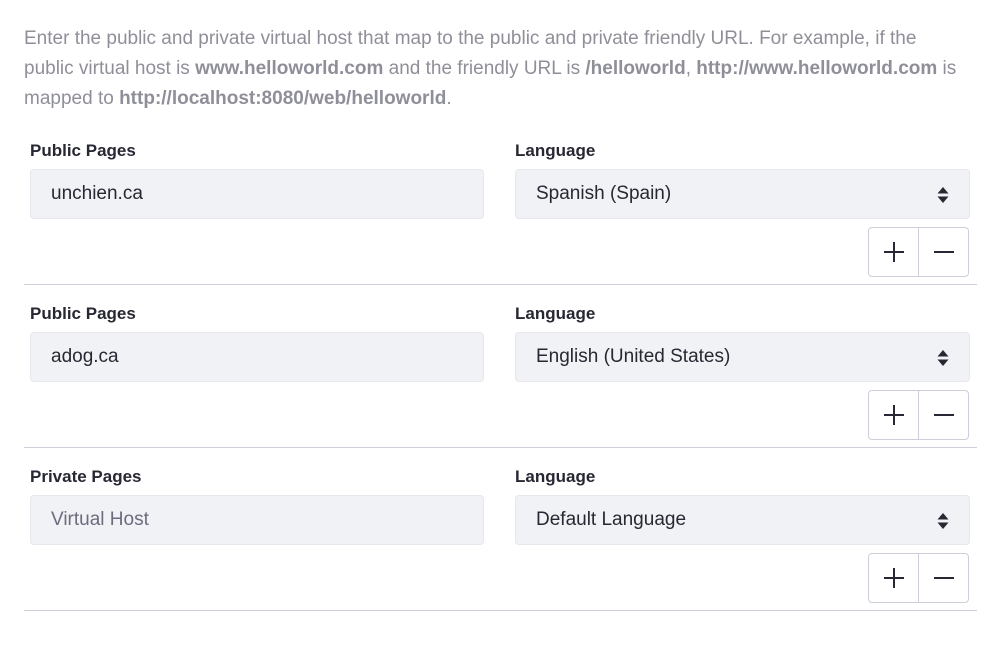  I want to click on host-label: Private Pages, so click(86, 476).